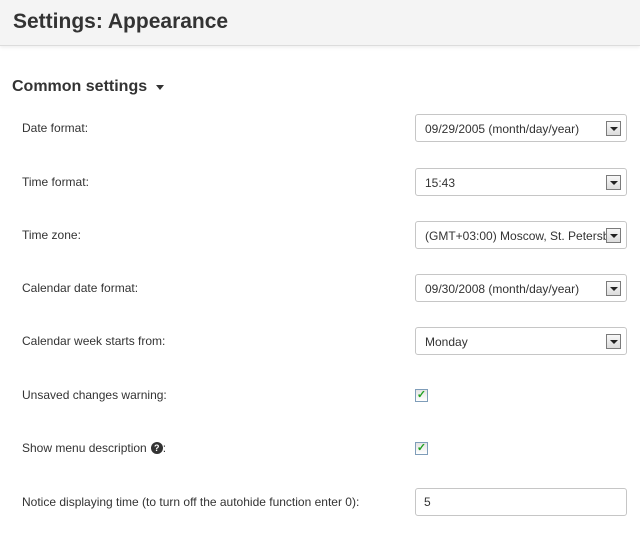 This screenshot has height=547, width=640. What do you see at coordinates (502, 289) in the screenshot?
I see `calendar-date-format-value: 09/30/2008 (month/day/year)` at bounding box center [502, 289].